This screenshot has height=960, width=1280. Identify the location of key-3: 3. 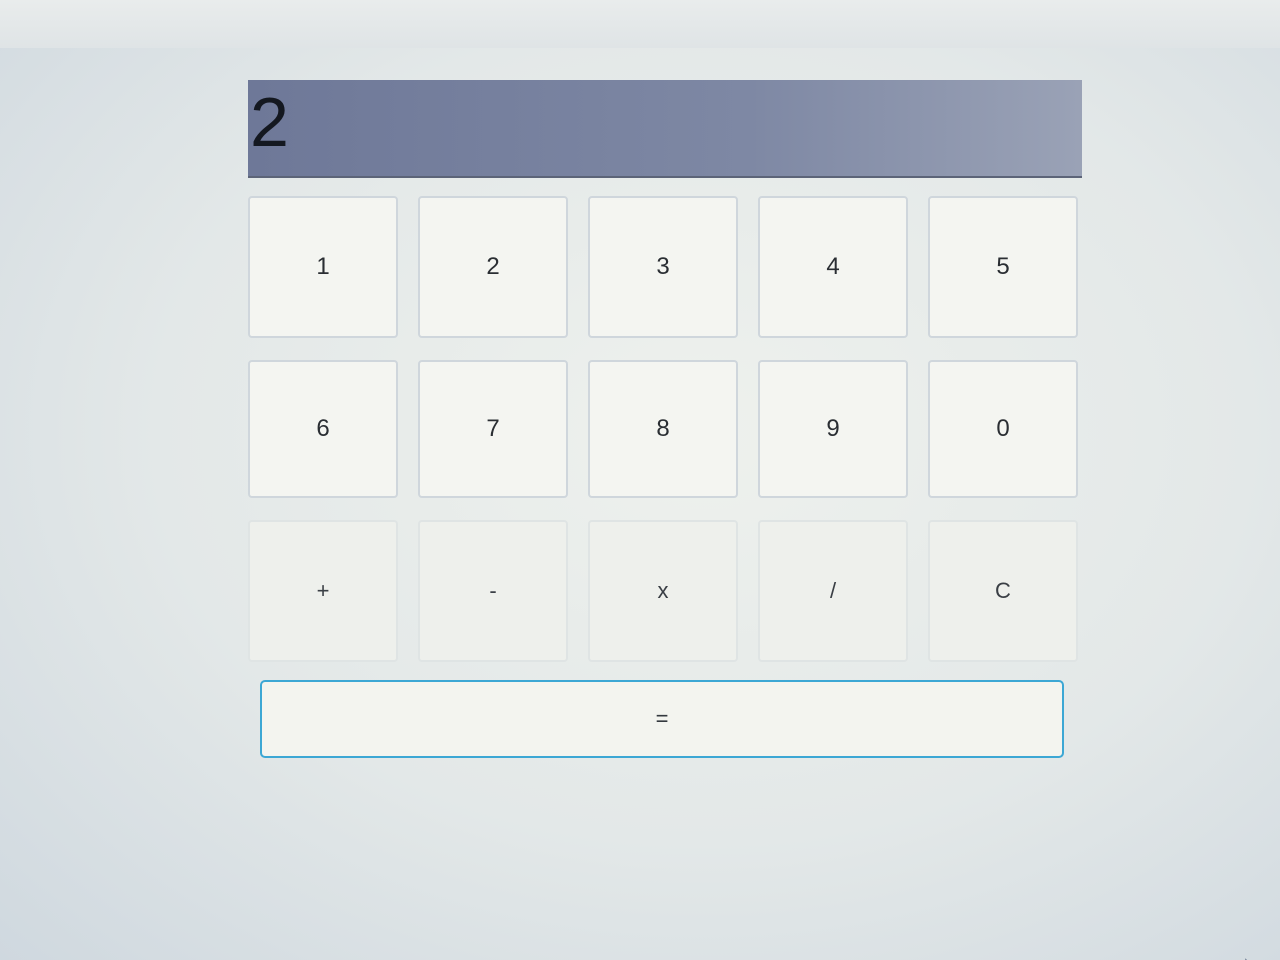
(663, 267).